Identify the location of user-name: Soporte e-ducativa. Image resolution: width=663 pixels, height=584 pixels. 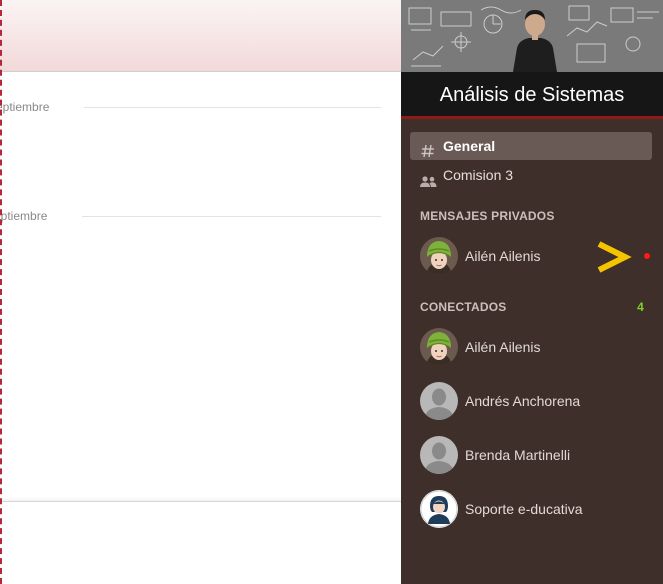
(524, 509).